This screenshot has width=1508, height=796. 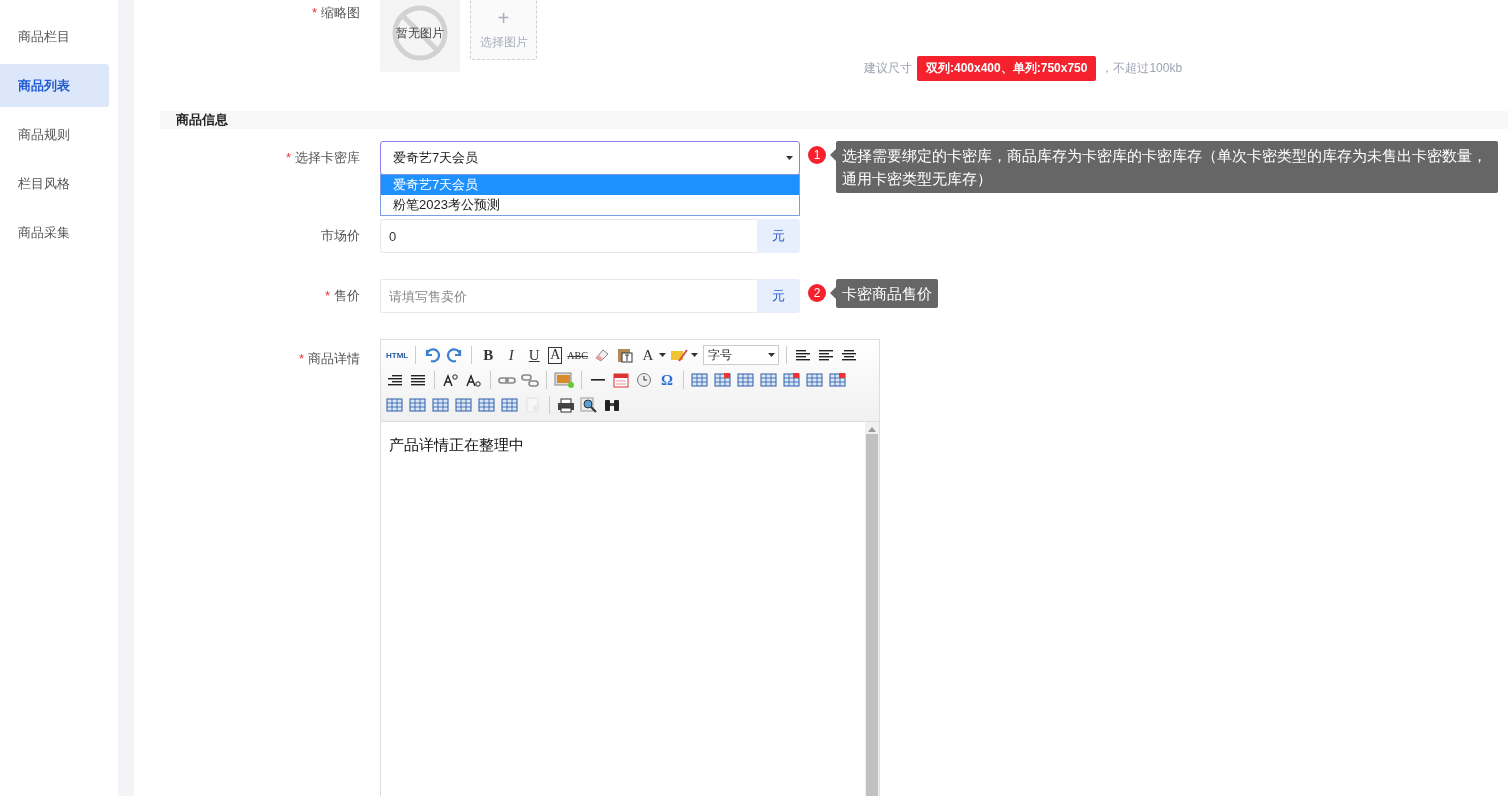 What do you see at coordinates (432, 355) in the screenshot?
I see `undo-icon` at bounding box center [432, 355].